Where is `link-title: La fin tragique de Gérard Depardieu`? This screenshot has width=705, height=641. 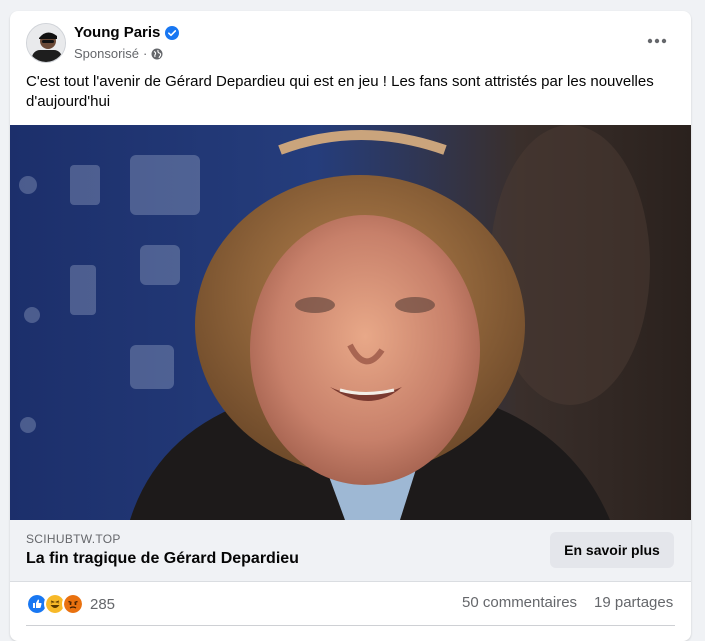
link-title: La fin tragique de Gérard Depardieu is located at coordinates (162, 559).